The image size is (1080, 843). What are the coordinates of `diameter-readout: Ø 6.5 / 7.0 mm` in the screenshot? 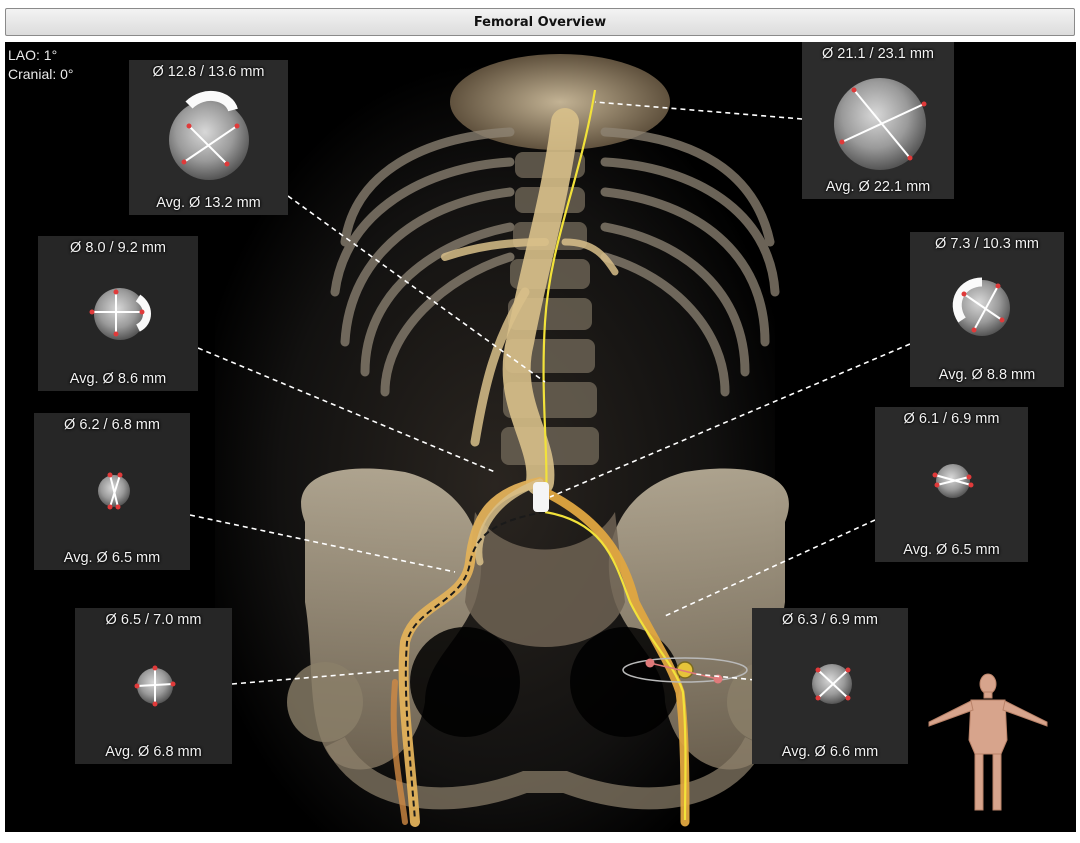 It's located at (153, 620).